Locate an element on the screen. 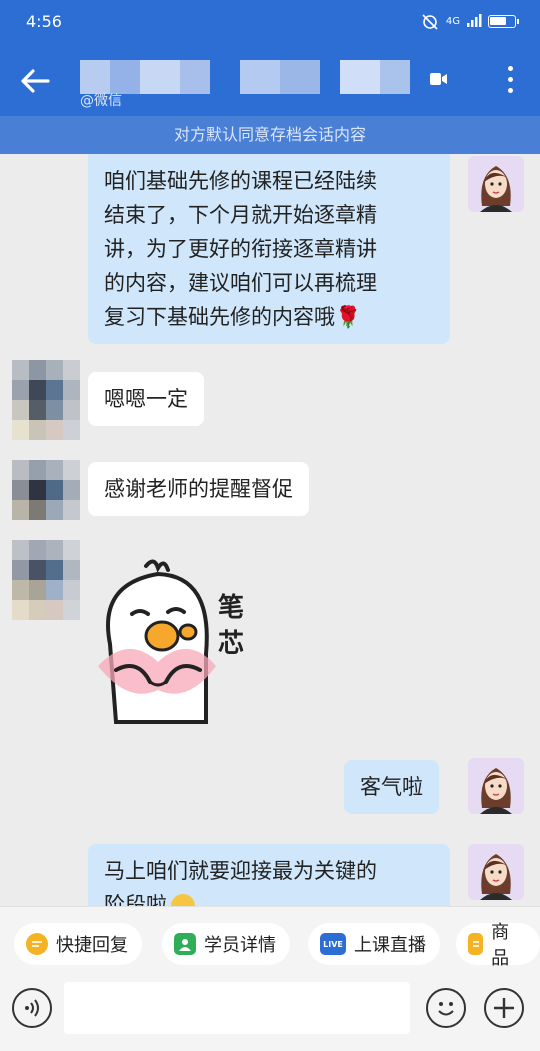 The height and width of the screenshot is (1051, 540). emoji-icon is located at coordinates (446, 1008).